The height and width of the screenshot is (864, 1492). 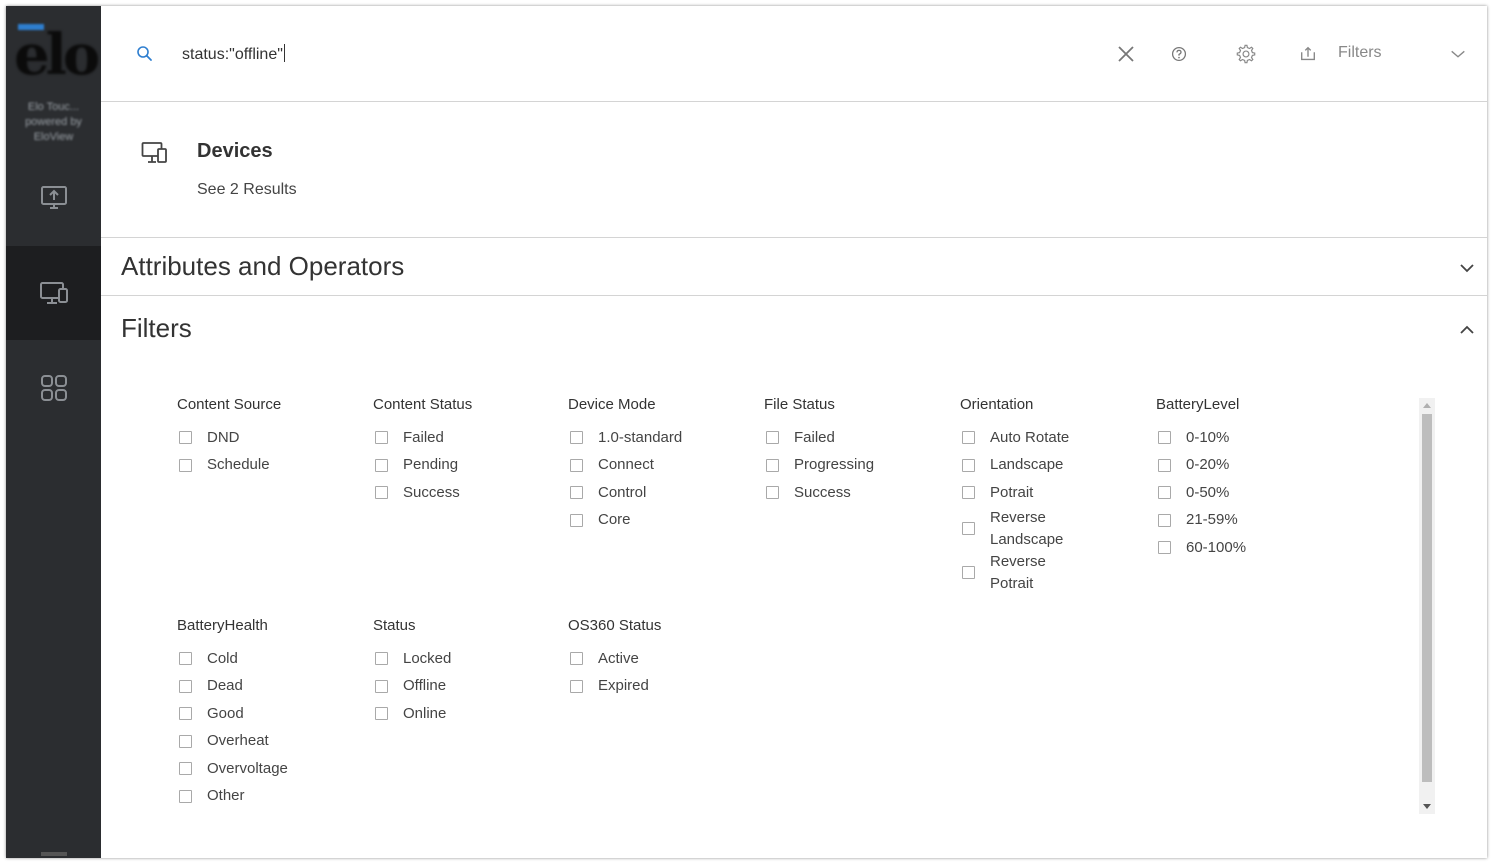 I want to click on filter-option-label: Progressing, so click(x=834, y=465).